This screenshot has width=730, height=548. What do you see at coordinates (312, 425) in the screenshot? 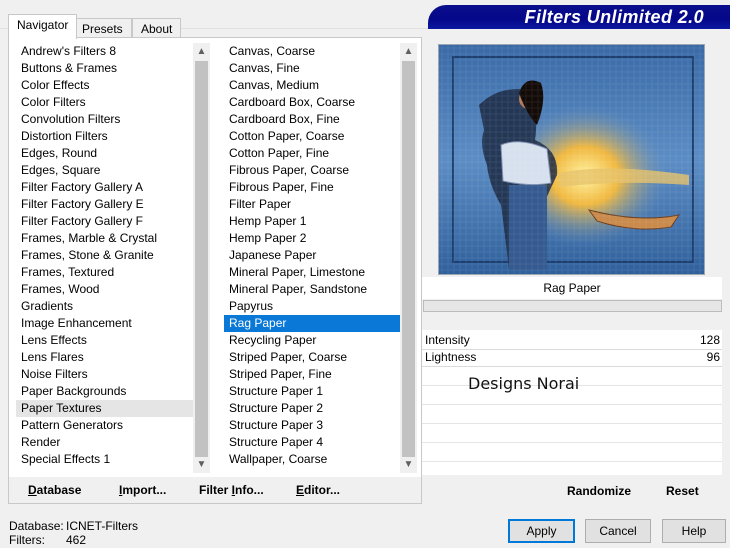
I see `list-item: Structure Paper 3` at bounding box center [312, 425].